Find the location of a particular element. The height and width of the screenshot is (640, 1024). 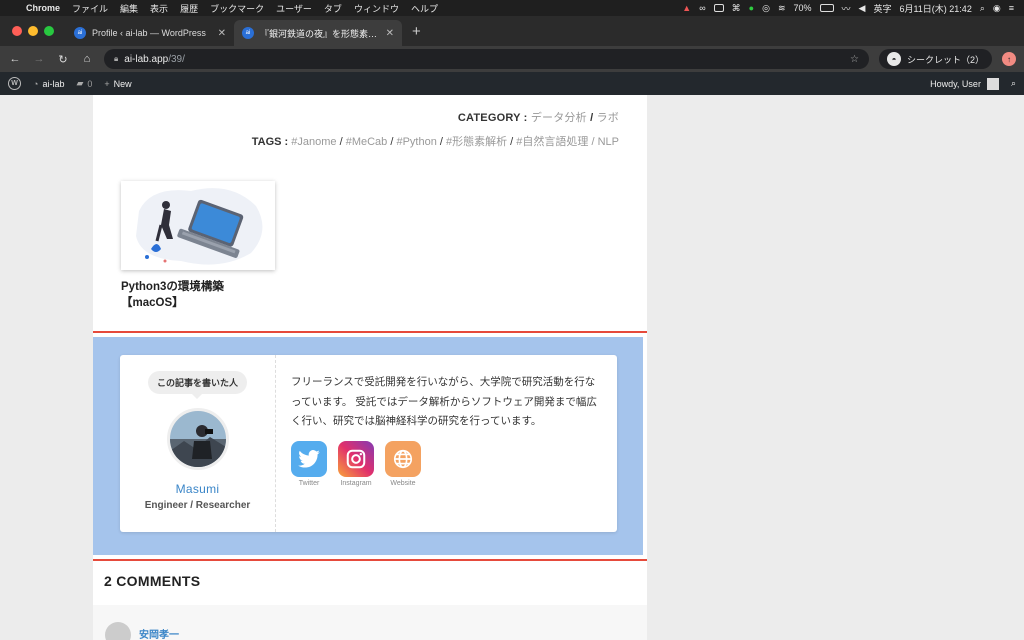

tag-link: #Python is located at coordinates (416, 142).